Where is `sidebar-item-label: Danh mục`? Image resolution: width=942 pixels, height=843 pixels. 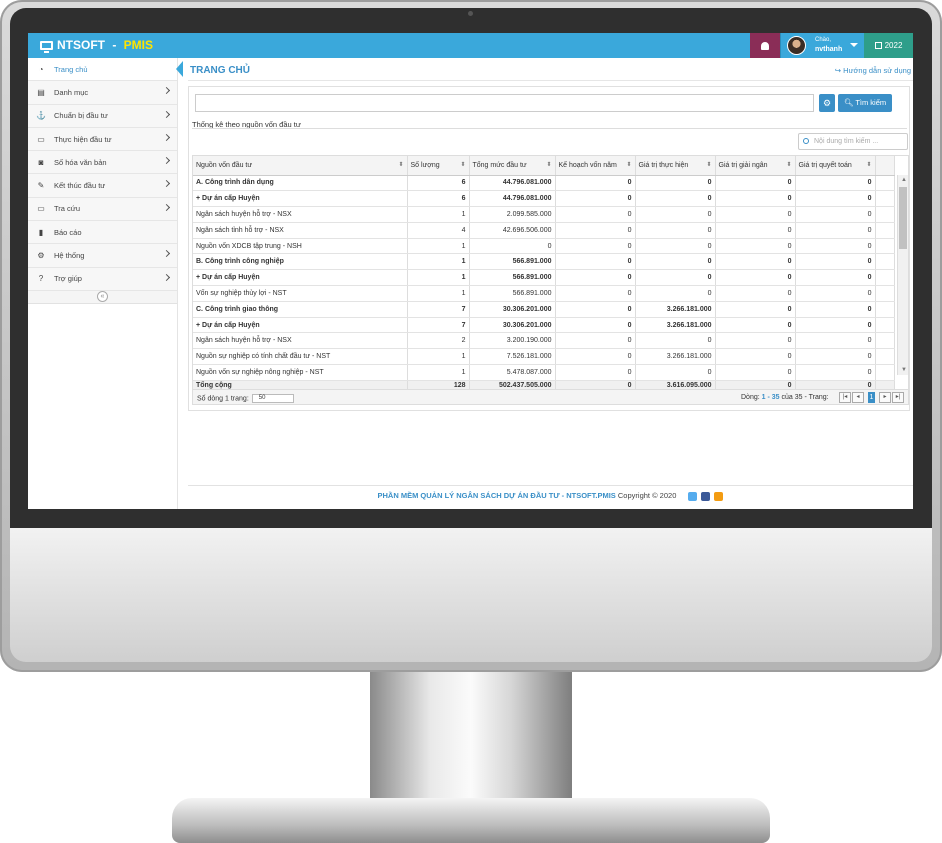 sidebar-item-label: Danh mục is located at coordinates (71, 92).